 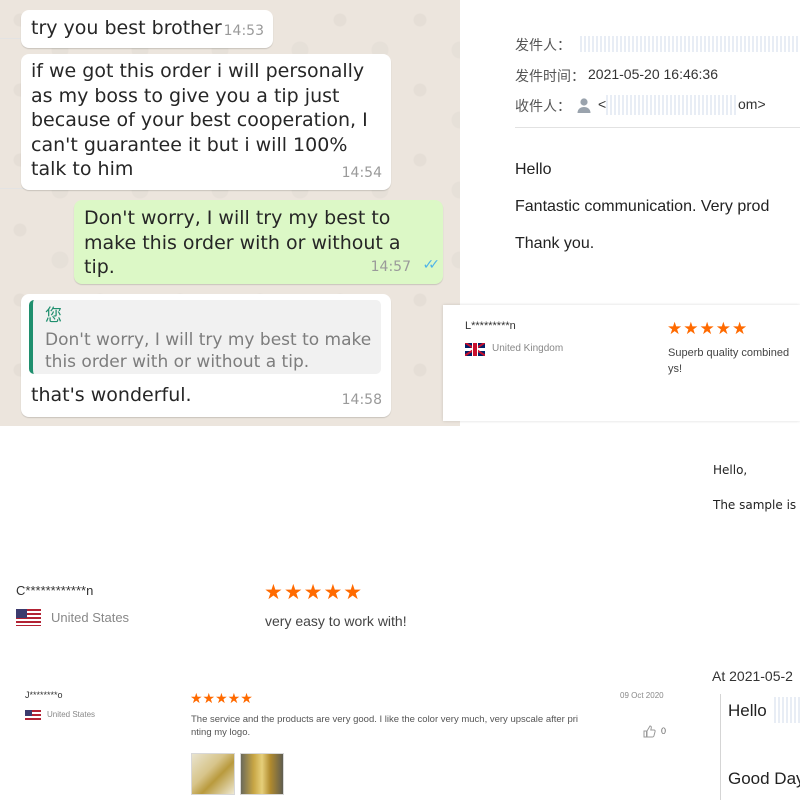 I want to click on email-greeting: Hello,, so click(x=730, y=470).